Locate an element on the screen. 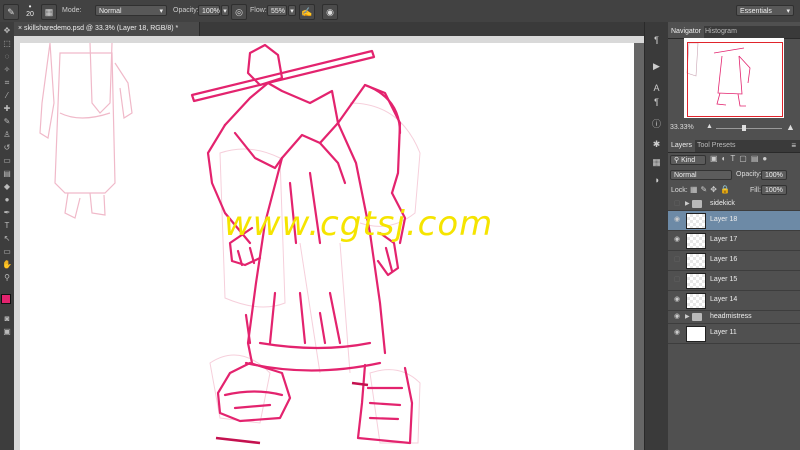 The image size is (800, 450). layers-opacity-field: 100% is located at coordinates (774, 175).